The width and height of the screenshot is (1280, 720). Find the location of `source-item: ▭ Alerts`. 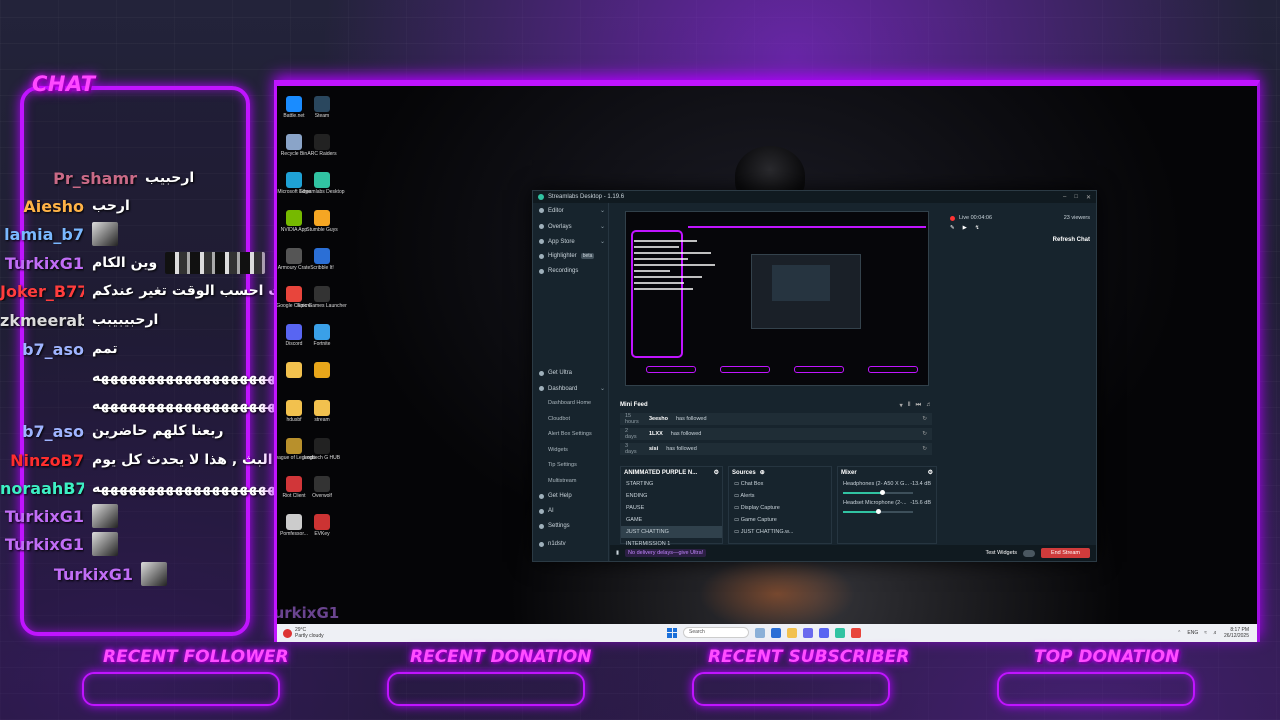

source-item: ▭ Alerts is located at coordinates (780, 496).